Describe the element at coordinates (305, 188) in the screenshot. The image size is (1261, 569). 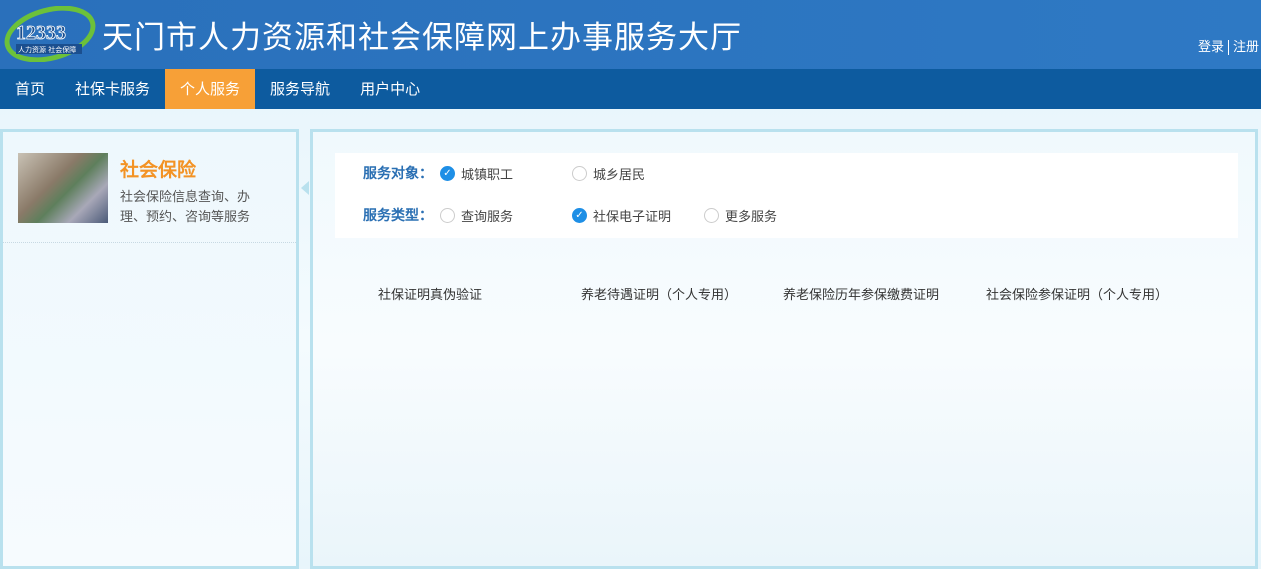
I see `pointer-arrow` at that location.